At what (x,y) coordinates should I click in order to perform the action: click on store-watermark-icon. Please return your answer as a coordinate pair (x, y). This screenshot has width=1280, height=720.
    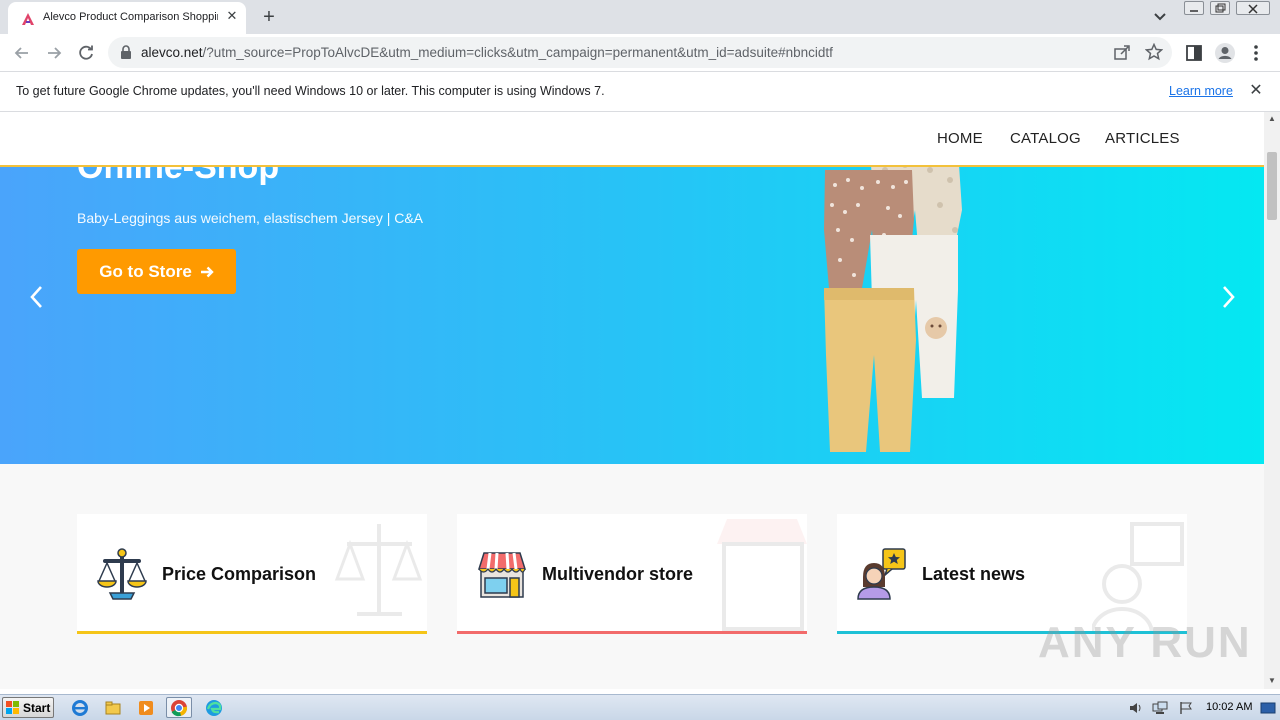
    Looking at the image, I should click on (762, 575).